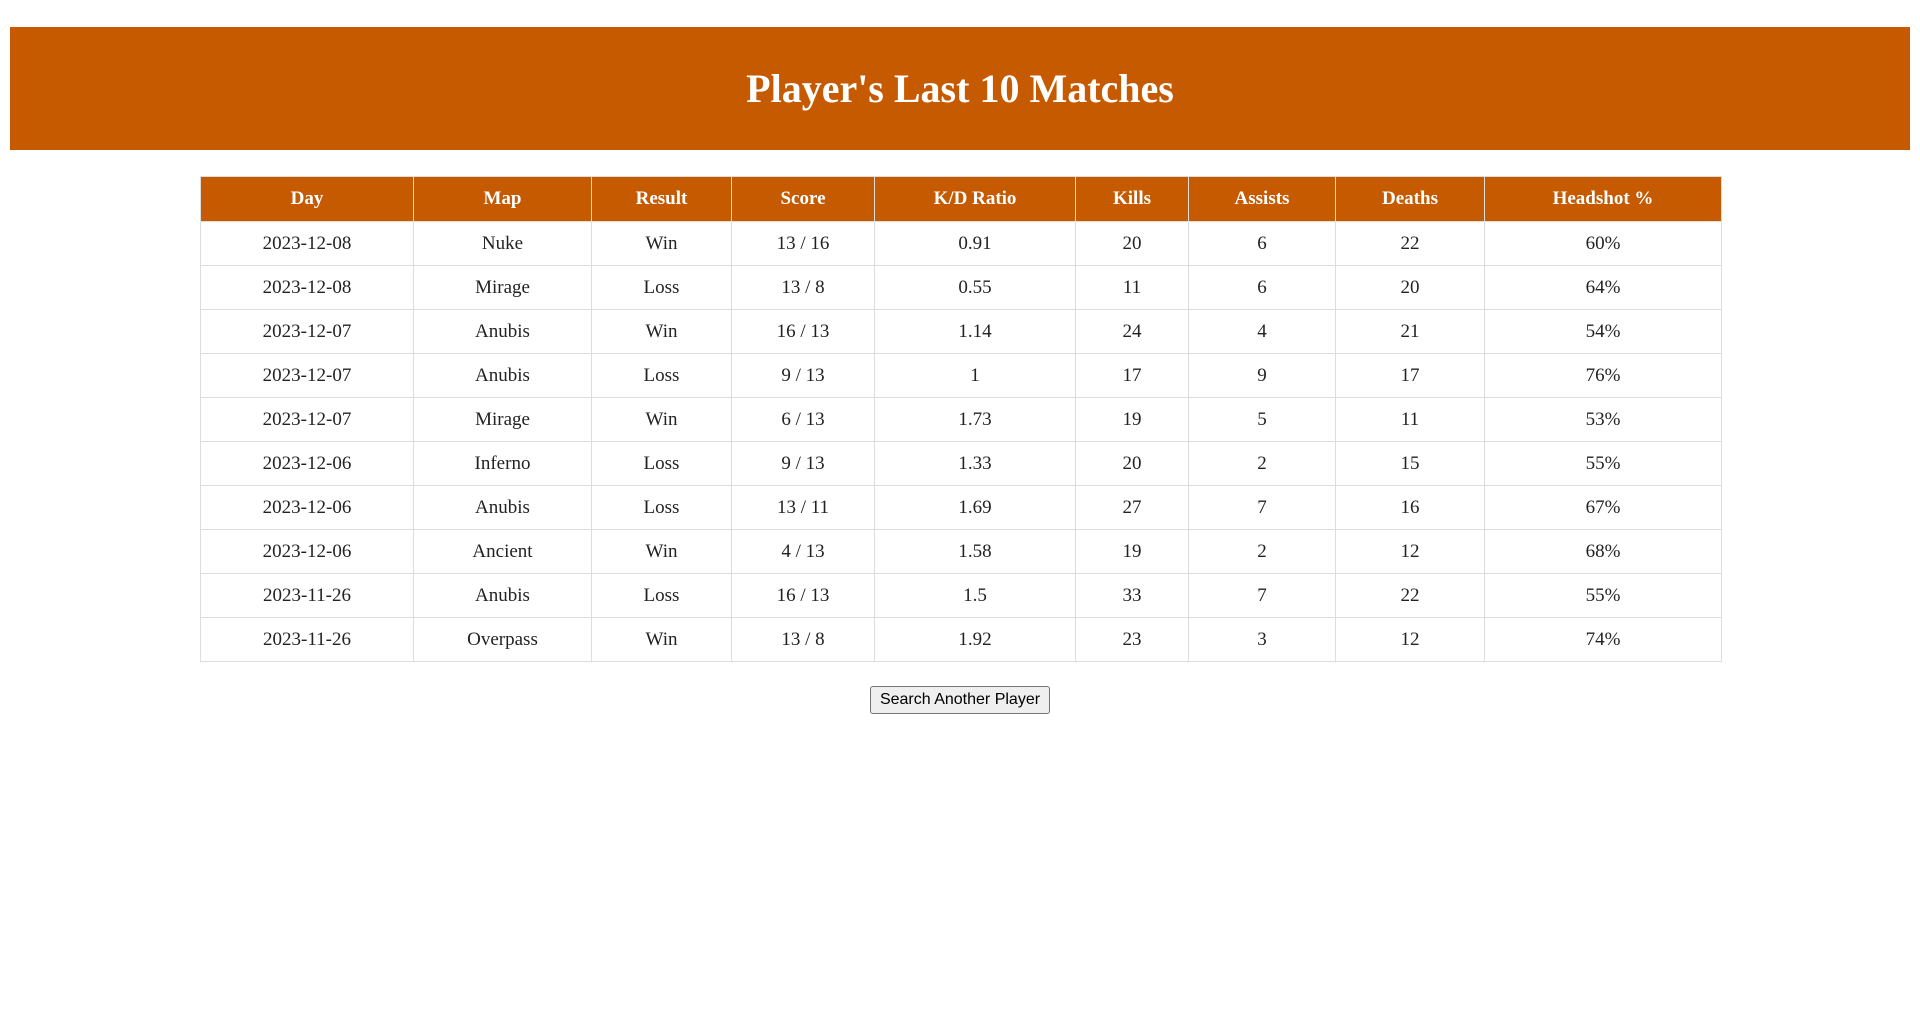  What do you see at coordinates (502, 199) in the screenshot?
I see `column-header-map: Map` at bounding box center [502, 199].